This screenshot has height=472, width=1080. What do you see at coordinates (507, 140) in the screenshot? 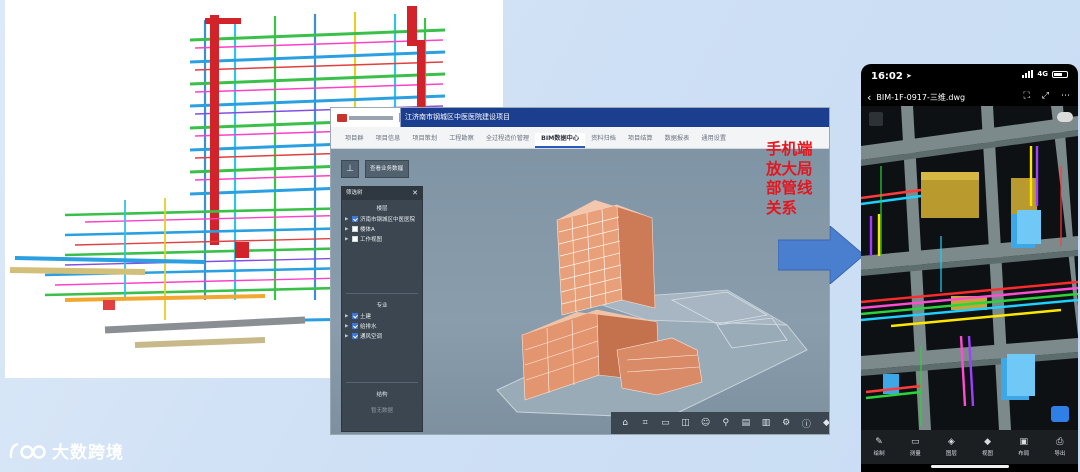
I see `tab-cost-management: 全过程造价管理` at bounding box center [507, 140].